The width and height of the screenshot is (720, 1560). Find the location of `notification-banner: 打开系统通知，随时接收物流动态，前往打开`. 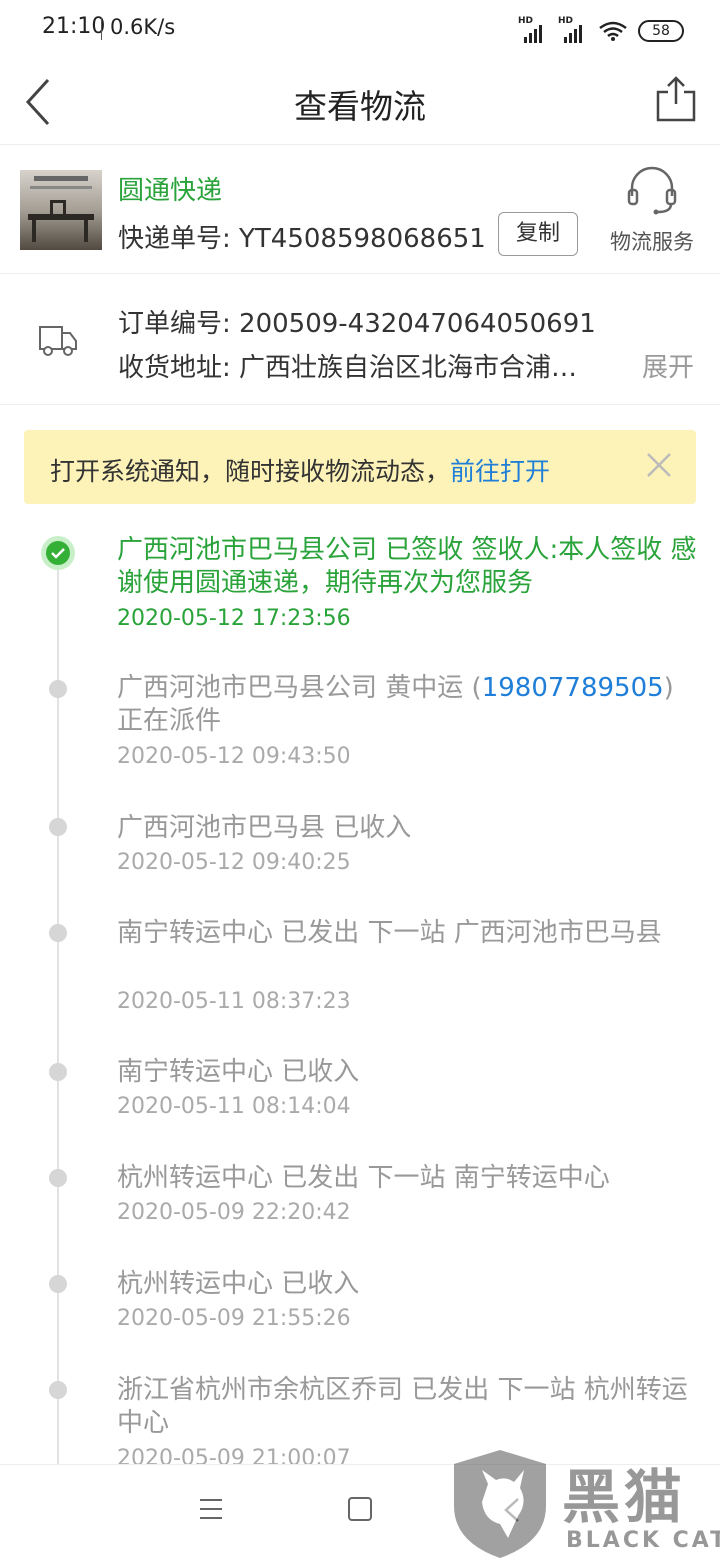

notification-banner: 打开系统通知，随时接收物流动态，前往打开 is located at coordinates (360, 467).